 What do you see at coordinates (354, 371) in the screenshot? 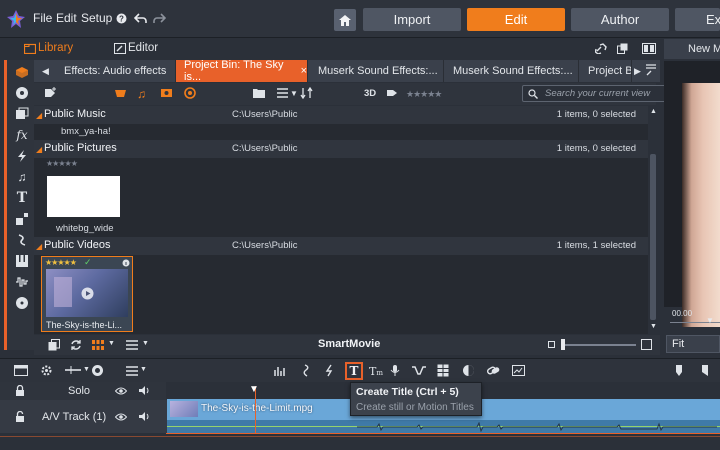
I see `create-title-button: T` at bounding box center [354, 371].